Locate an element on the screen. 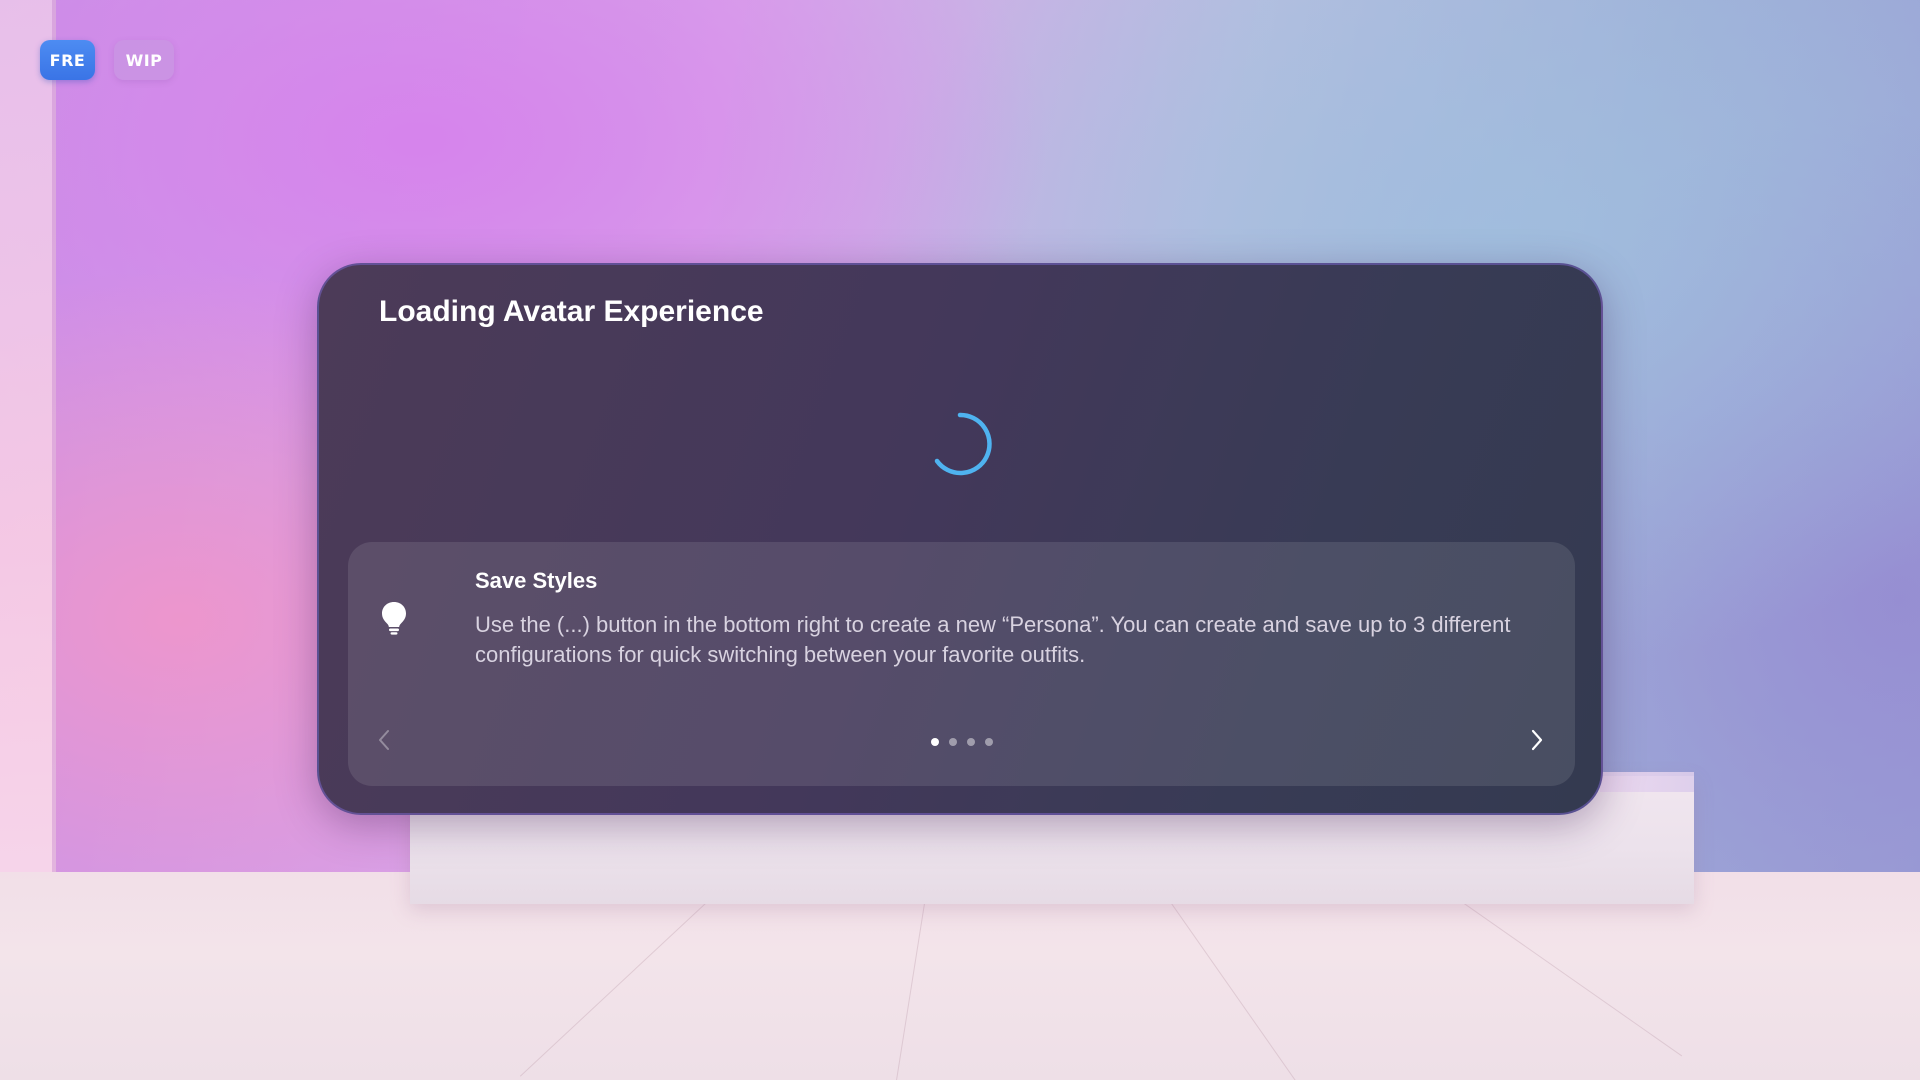  lightbulb-icon is located at coordinates (394, 618).